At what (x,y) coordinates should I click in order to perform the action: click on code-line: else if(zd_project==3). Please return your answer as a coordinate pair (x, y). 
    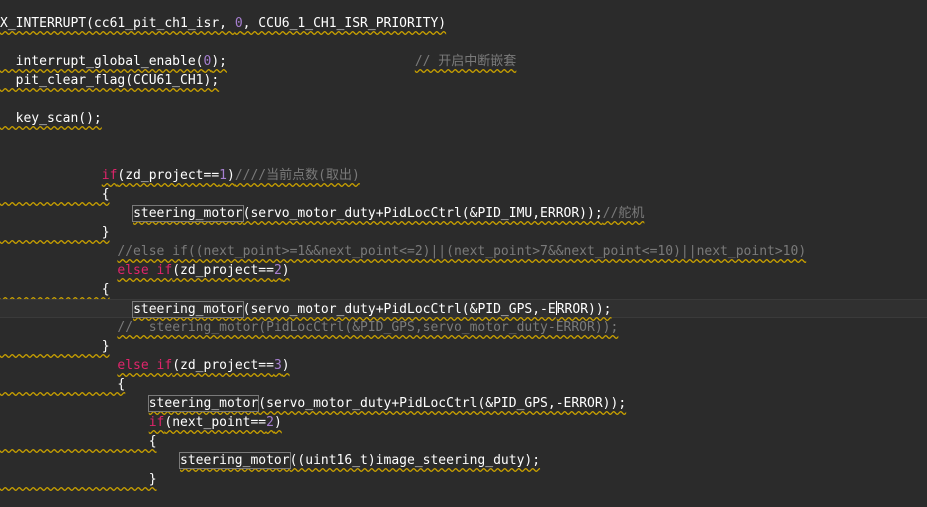
    Looking at the image, I should click on (463, 365).